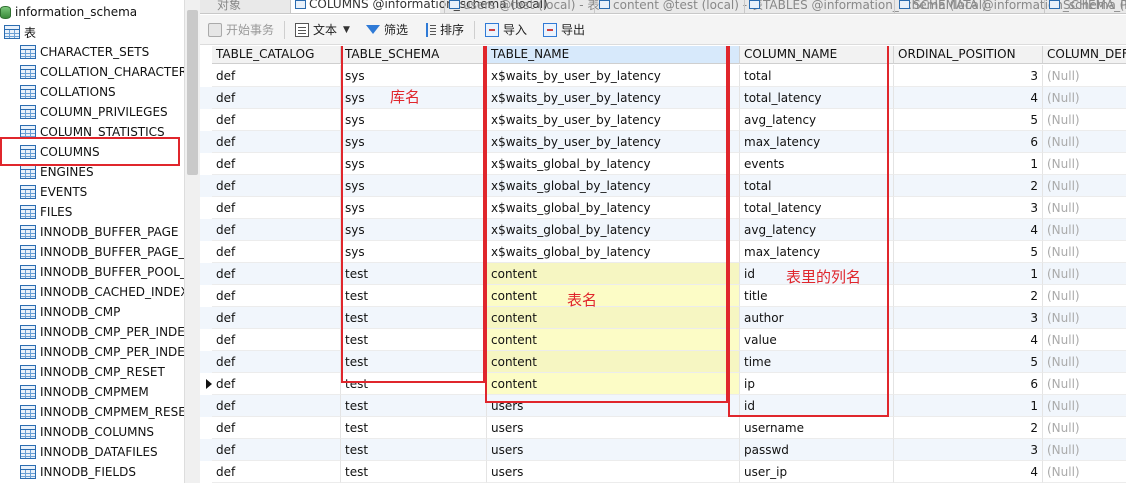 This screenshot has width=1126, height=483. What do you see at coordinates (70, 312) in the screenshot?
I see `tree-table-item: INNODB_CMP` at bounding box center [70, 312].